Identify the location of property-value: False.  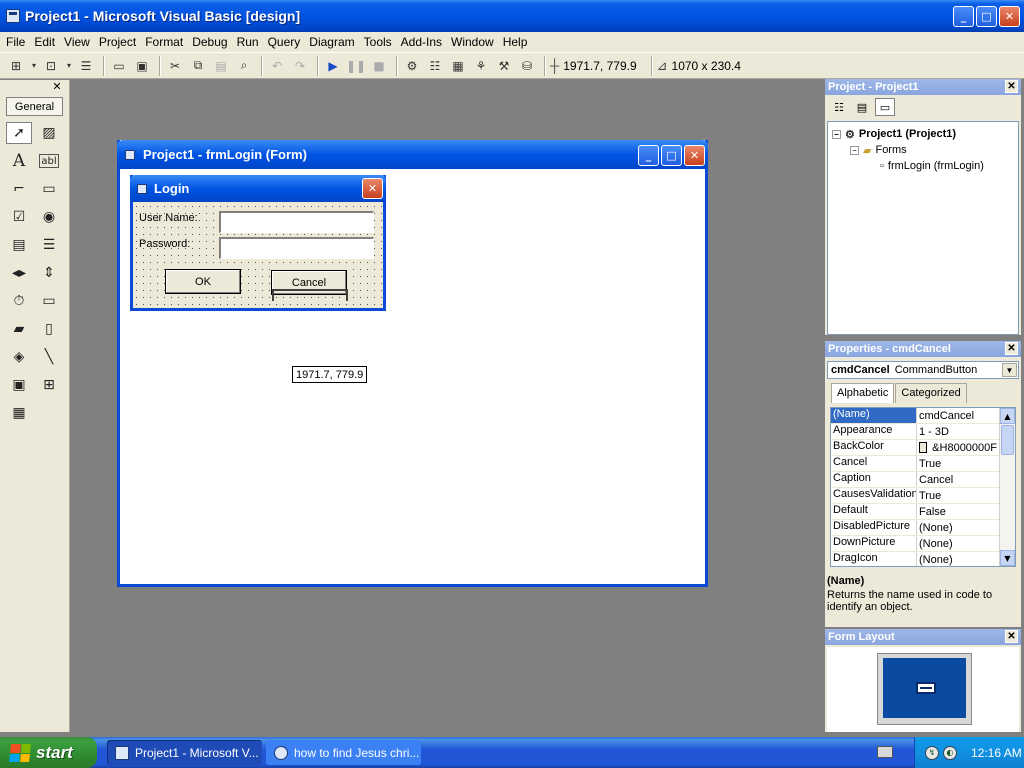
(957, 511).